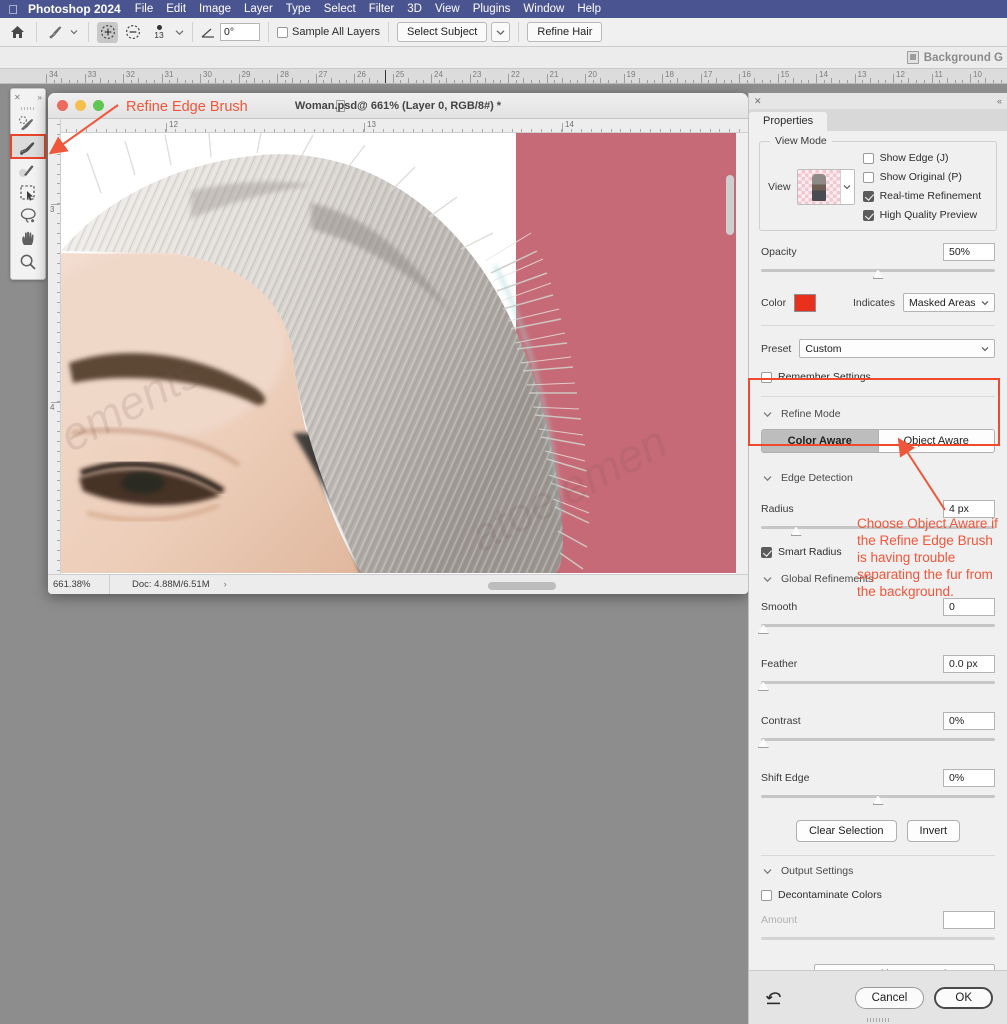  Describe the element at coordinates (933, 831) in the screenshot. I see `invert-button: Invert` at that location.